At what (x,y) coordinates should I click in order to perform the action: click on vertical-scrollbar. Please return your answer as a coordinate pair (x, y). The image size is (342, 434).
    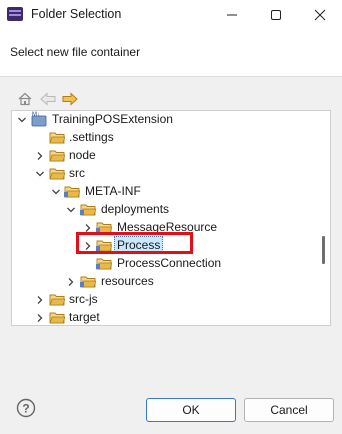
    Looking at the image, I should click on (321, 218).